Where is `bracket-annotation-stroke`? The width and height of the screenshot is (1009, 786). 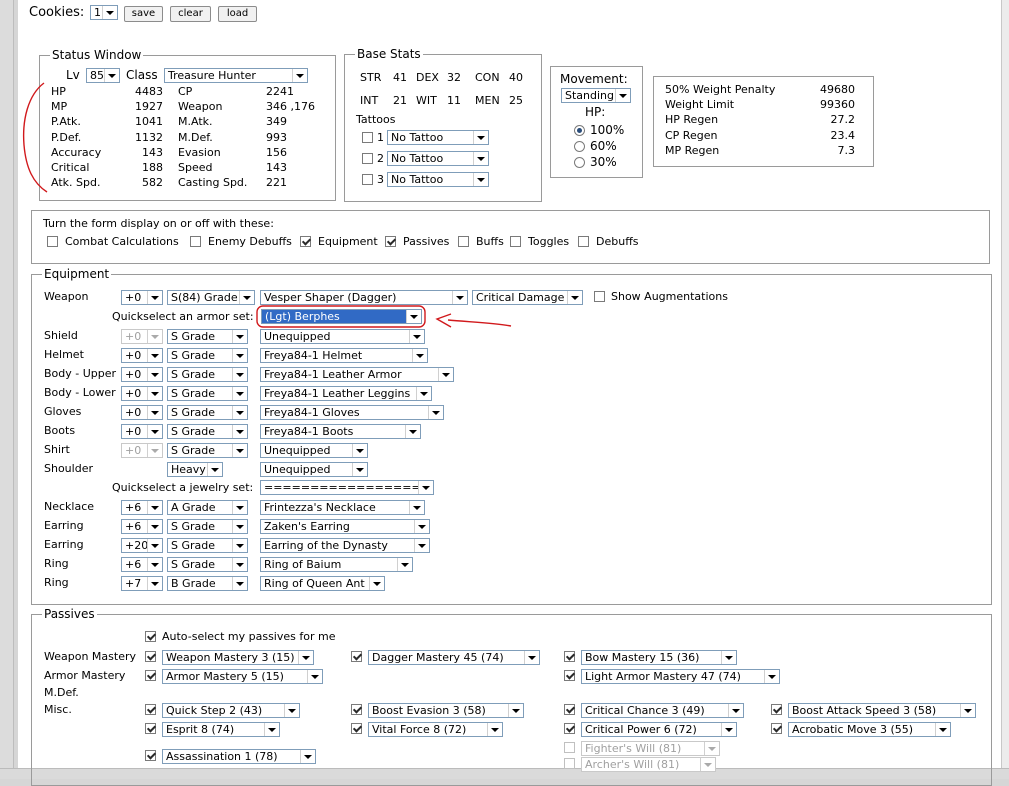 bracket-annotation-stroke is located at coordinates (35, 137).